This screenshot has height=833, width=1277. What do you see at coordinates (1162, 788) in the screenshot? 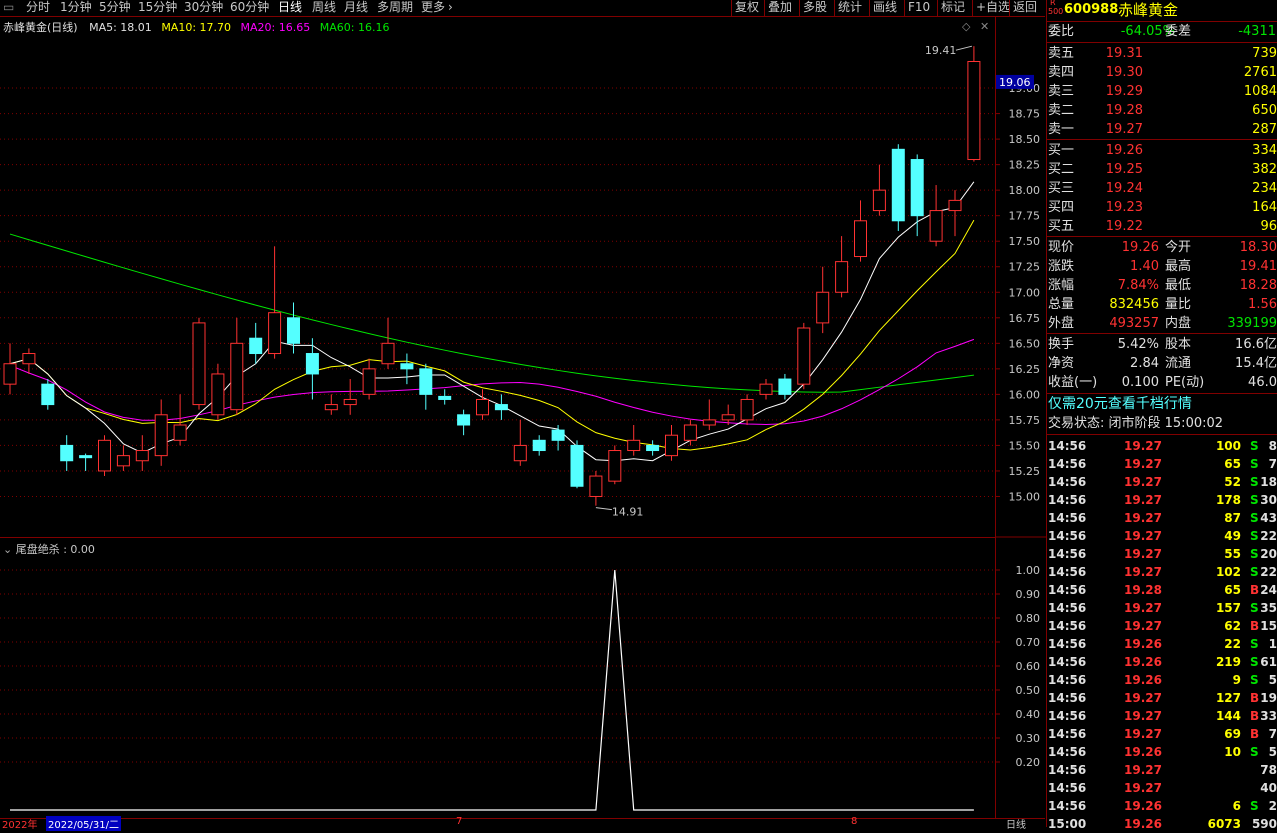
I see `tick-row: 14:56 19.27 40` at bounding box center [1162, 788].